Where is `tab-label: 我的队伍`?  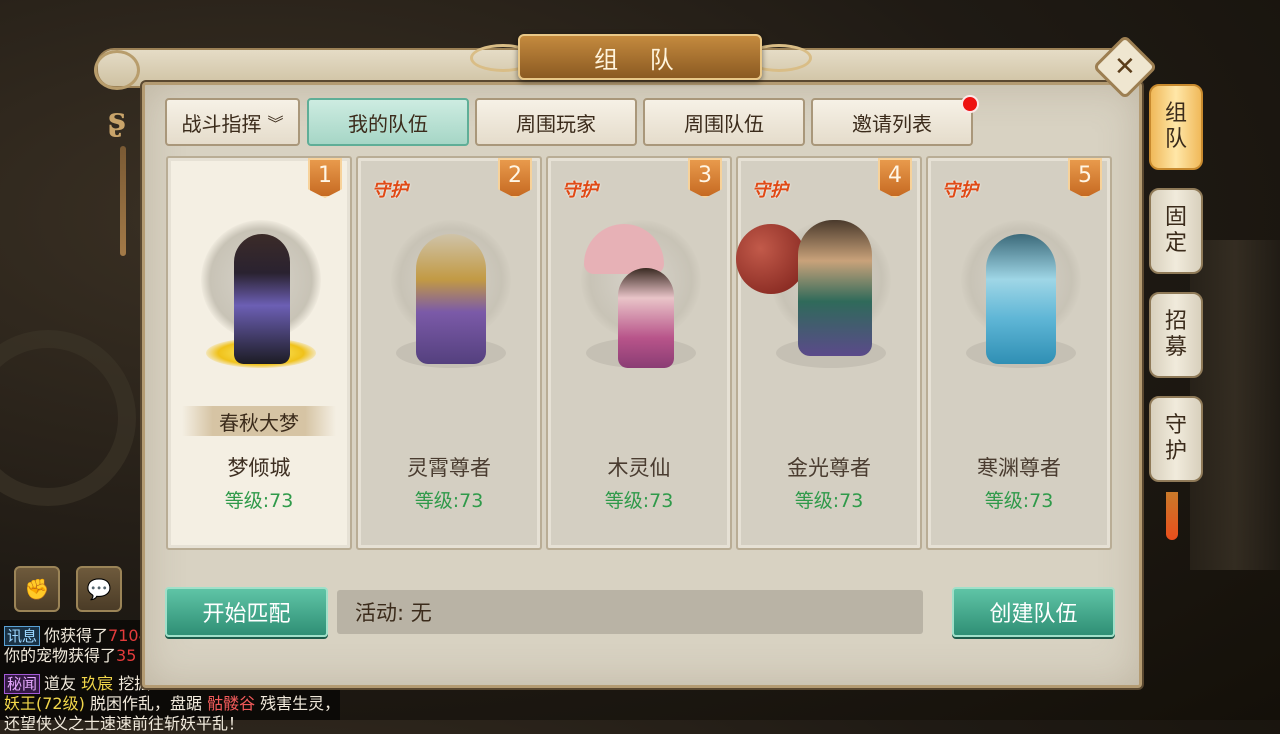
tab-label: 我的队伍 is located at coordinates (388, 123).